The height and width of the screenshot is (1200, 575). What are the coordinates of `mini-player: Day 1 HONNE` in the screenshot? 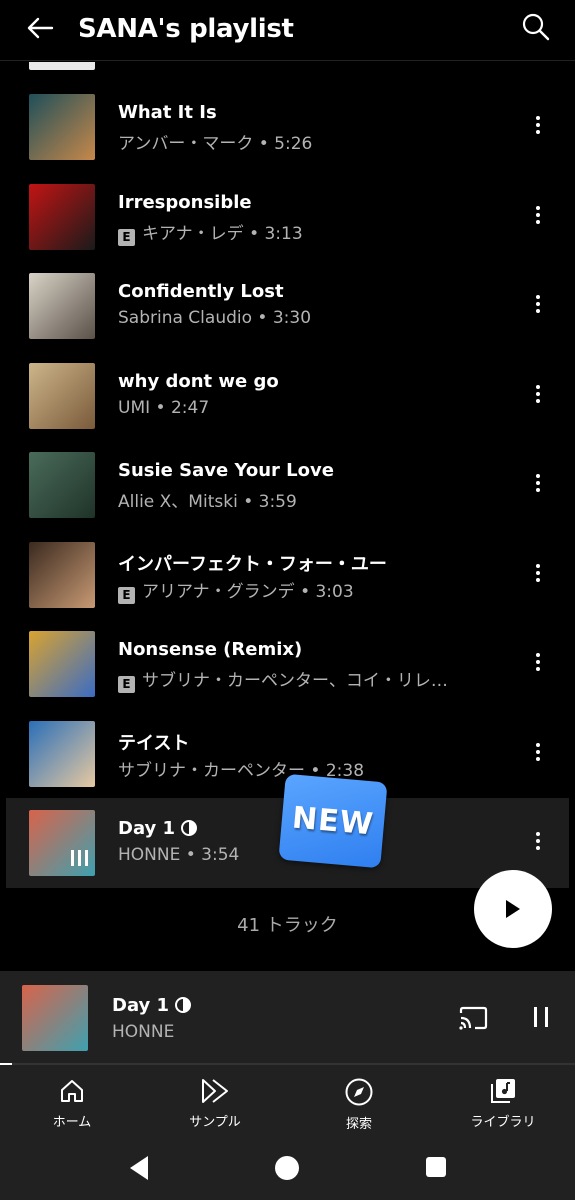 It's located at (287, 1017).